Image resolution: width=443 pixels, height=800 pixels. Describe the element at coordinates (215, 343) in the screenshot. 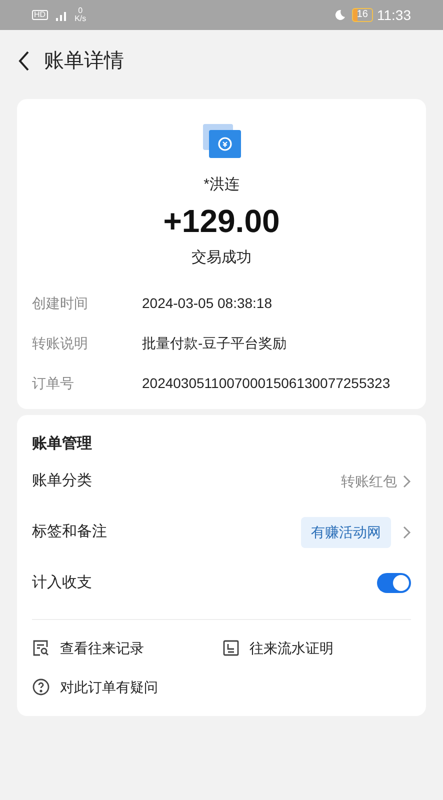

I see `detail-value: 批量付款-豆子平台奖励` at that location.